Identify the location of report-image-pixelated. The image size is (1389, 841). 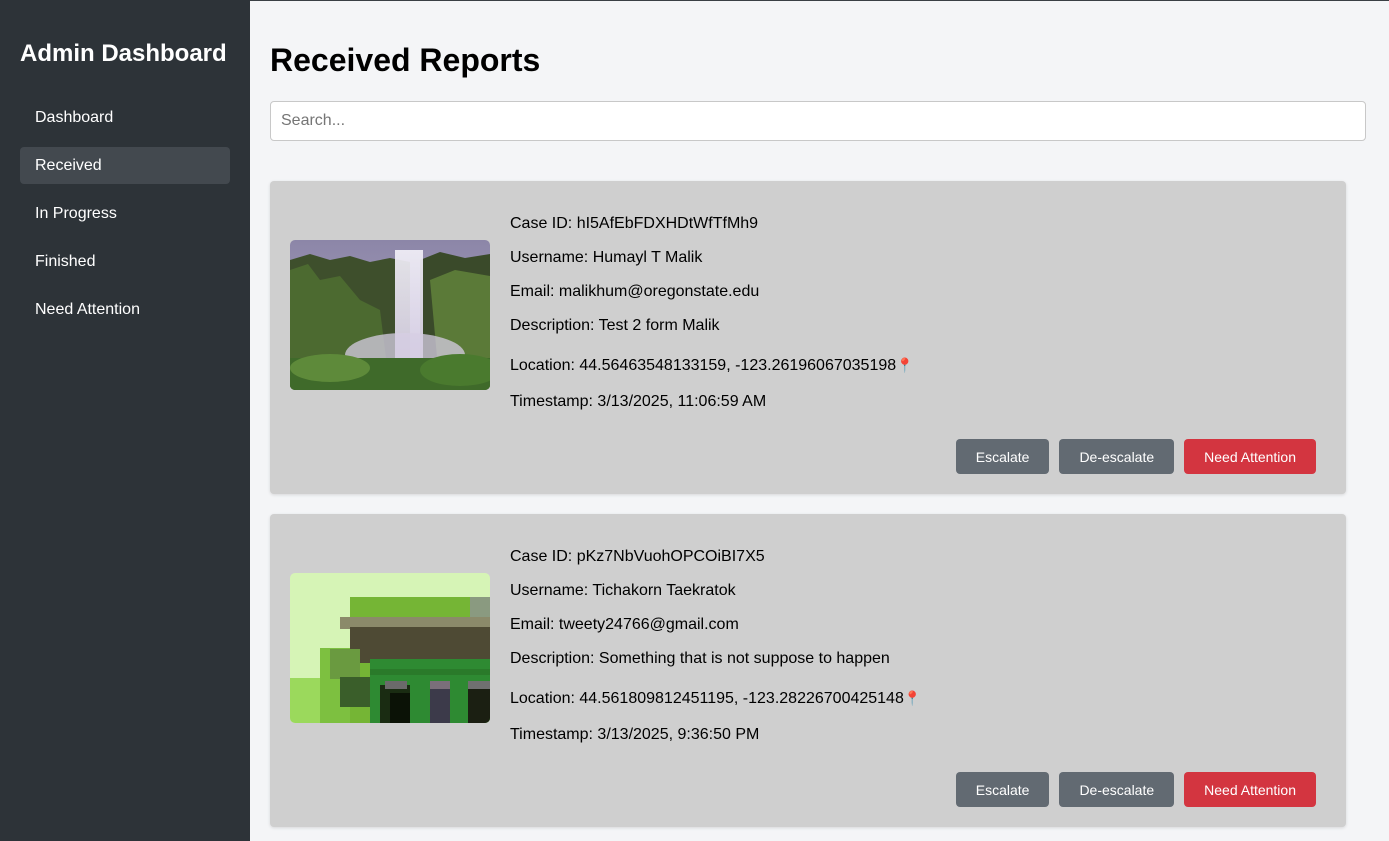
(390, 648).